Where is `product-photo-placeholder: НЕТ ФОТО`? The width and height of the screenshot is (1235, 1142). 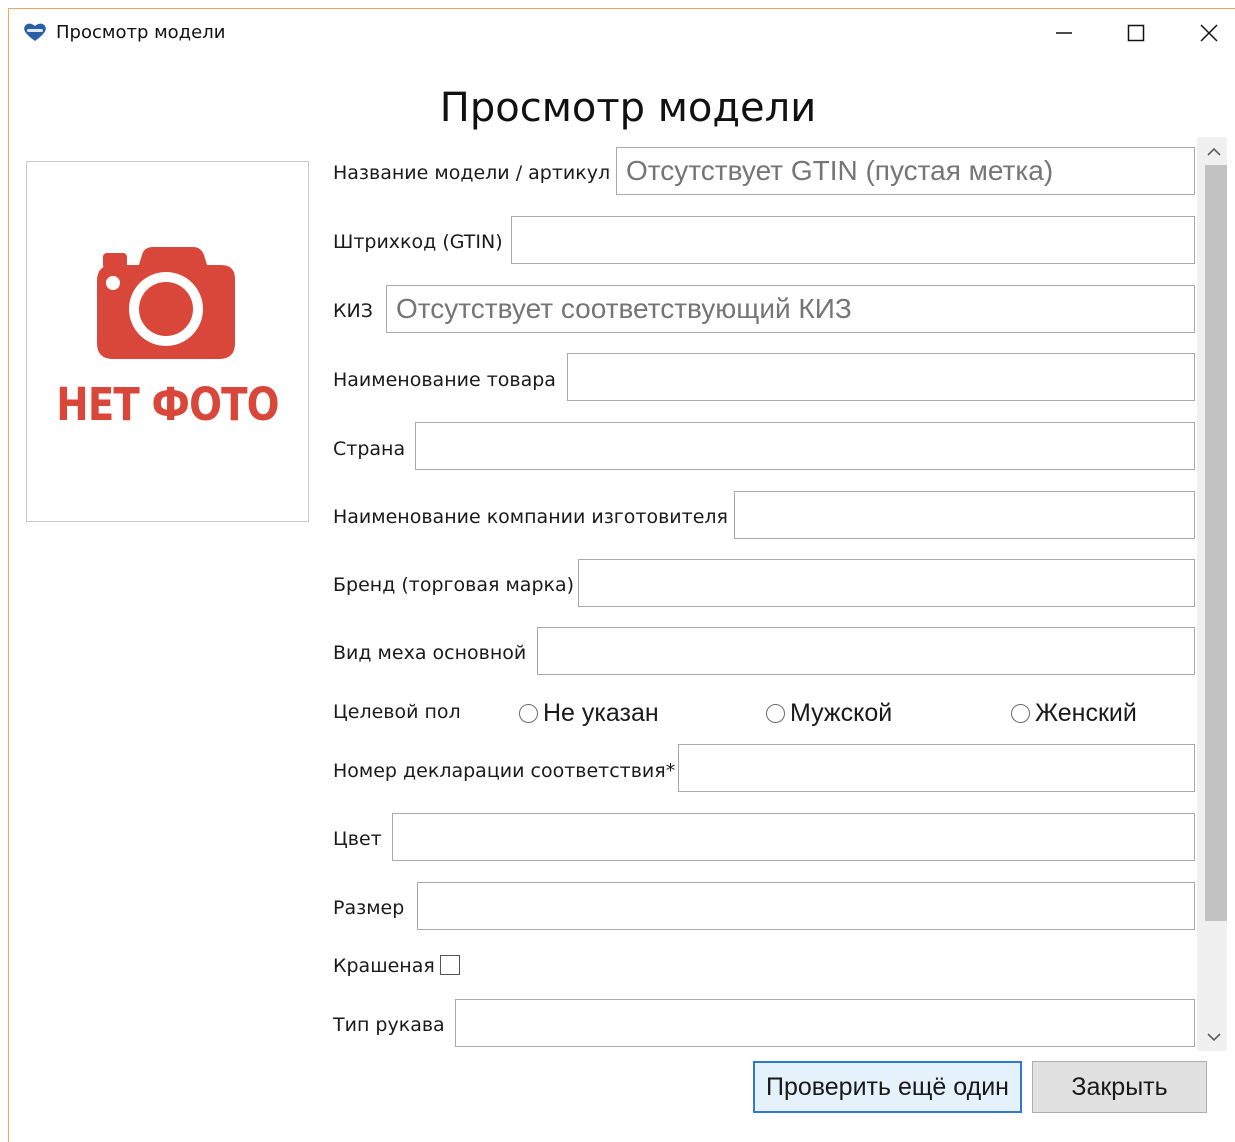 product-photo-placeholder: НЕТ ФОТО is located at coordinates (167, 341).